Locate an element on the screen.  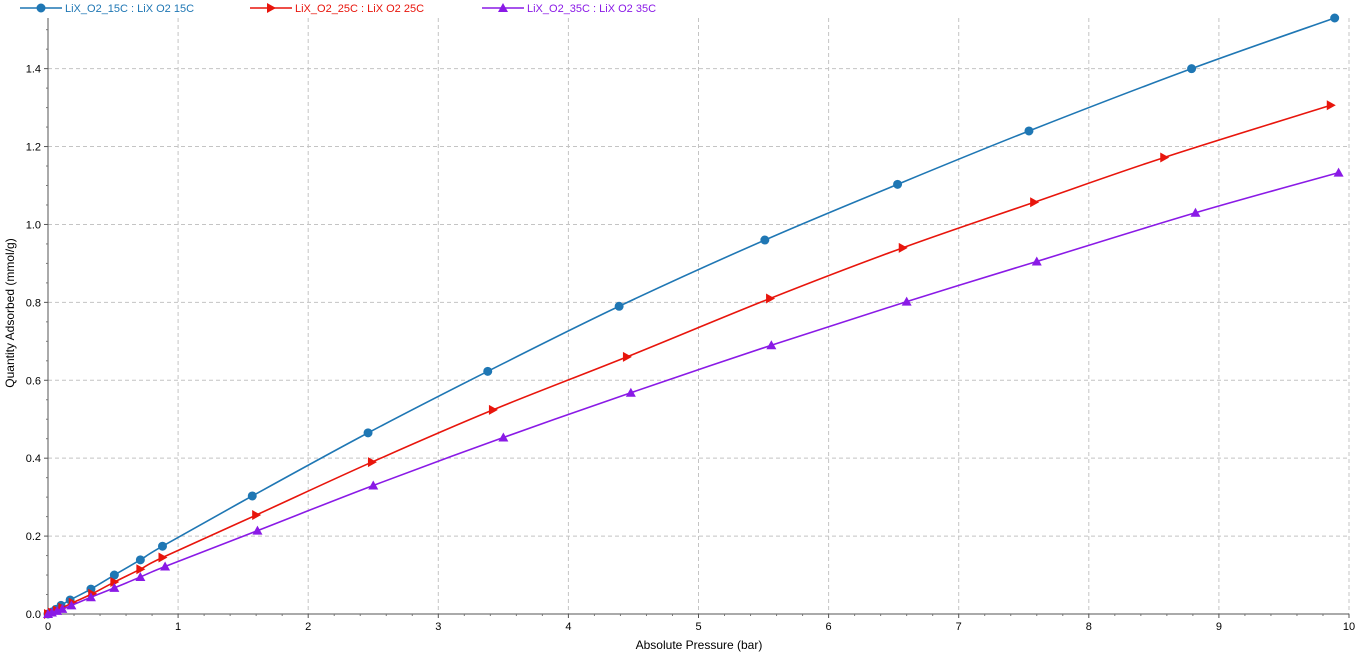
y-tick-label: 1.4 is located at coordinates (33, 70).